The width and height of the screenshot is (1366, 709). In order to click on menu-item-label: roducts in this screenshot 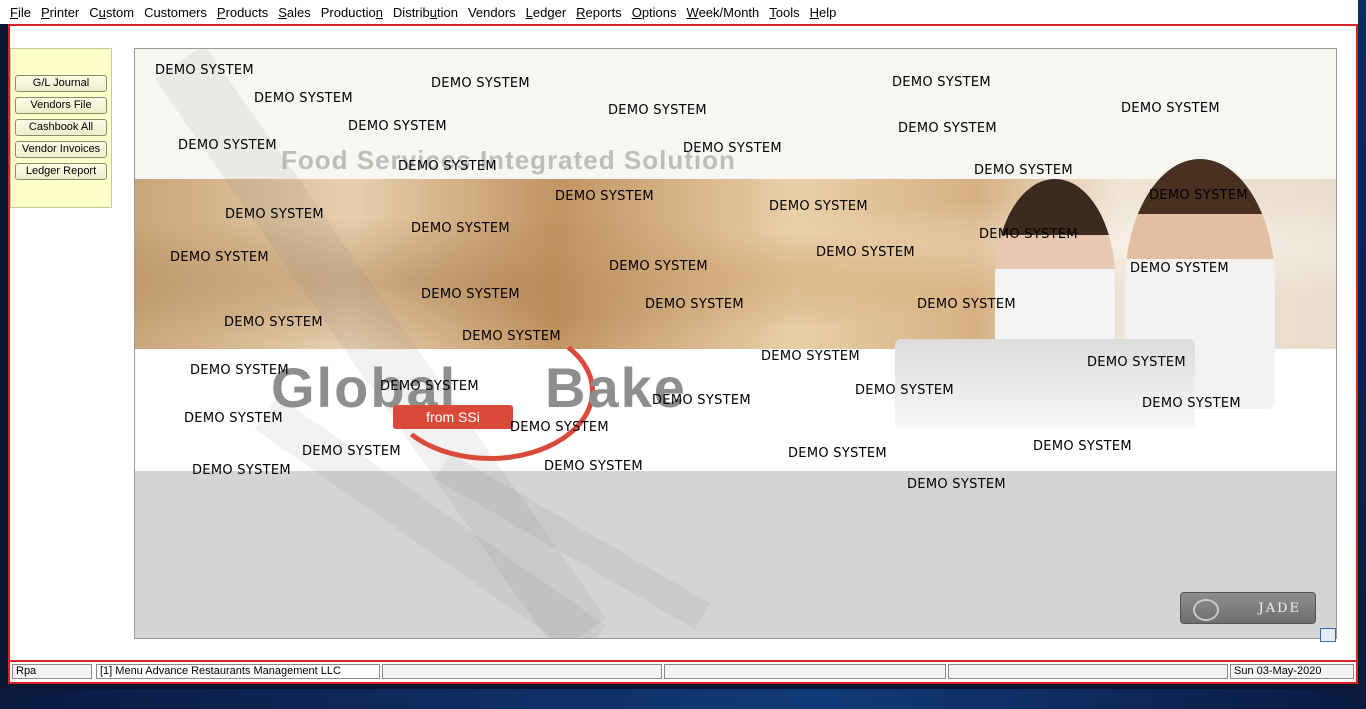, I will do `click(247, 12)`.